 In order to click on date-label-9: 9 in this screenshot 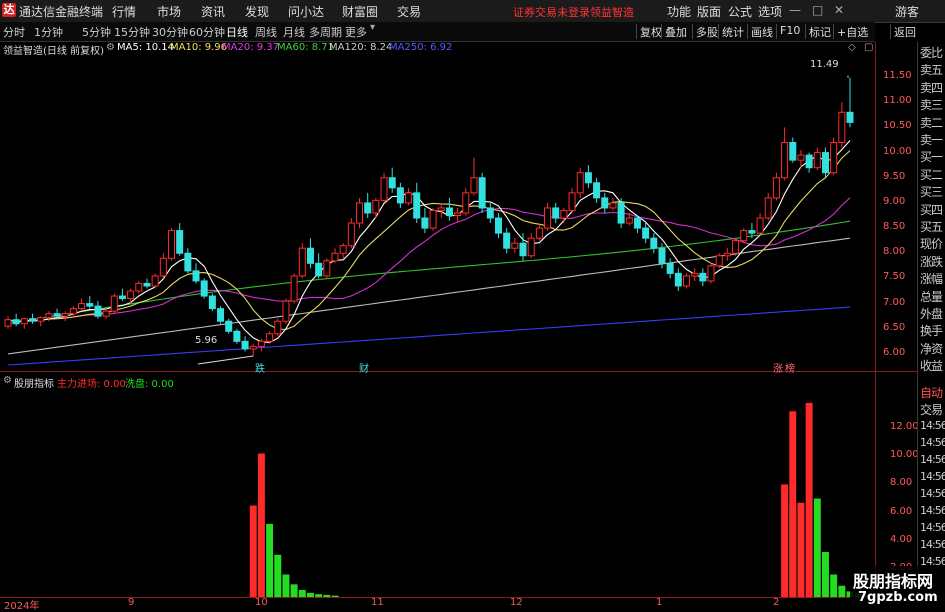, I will do `click(131, 602)`.